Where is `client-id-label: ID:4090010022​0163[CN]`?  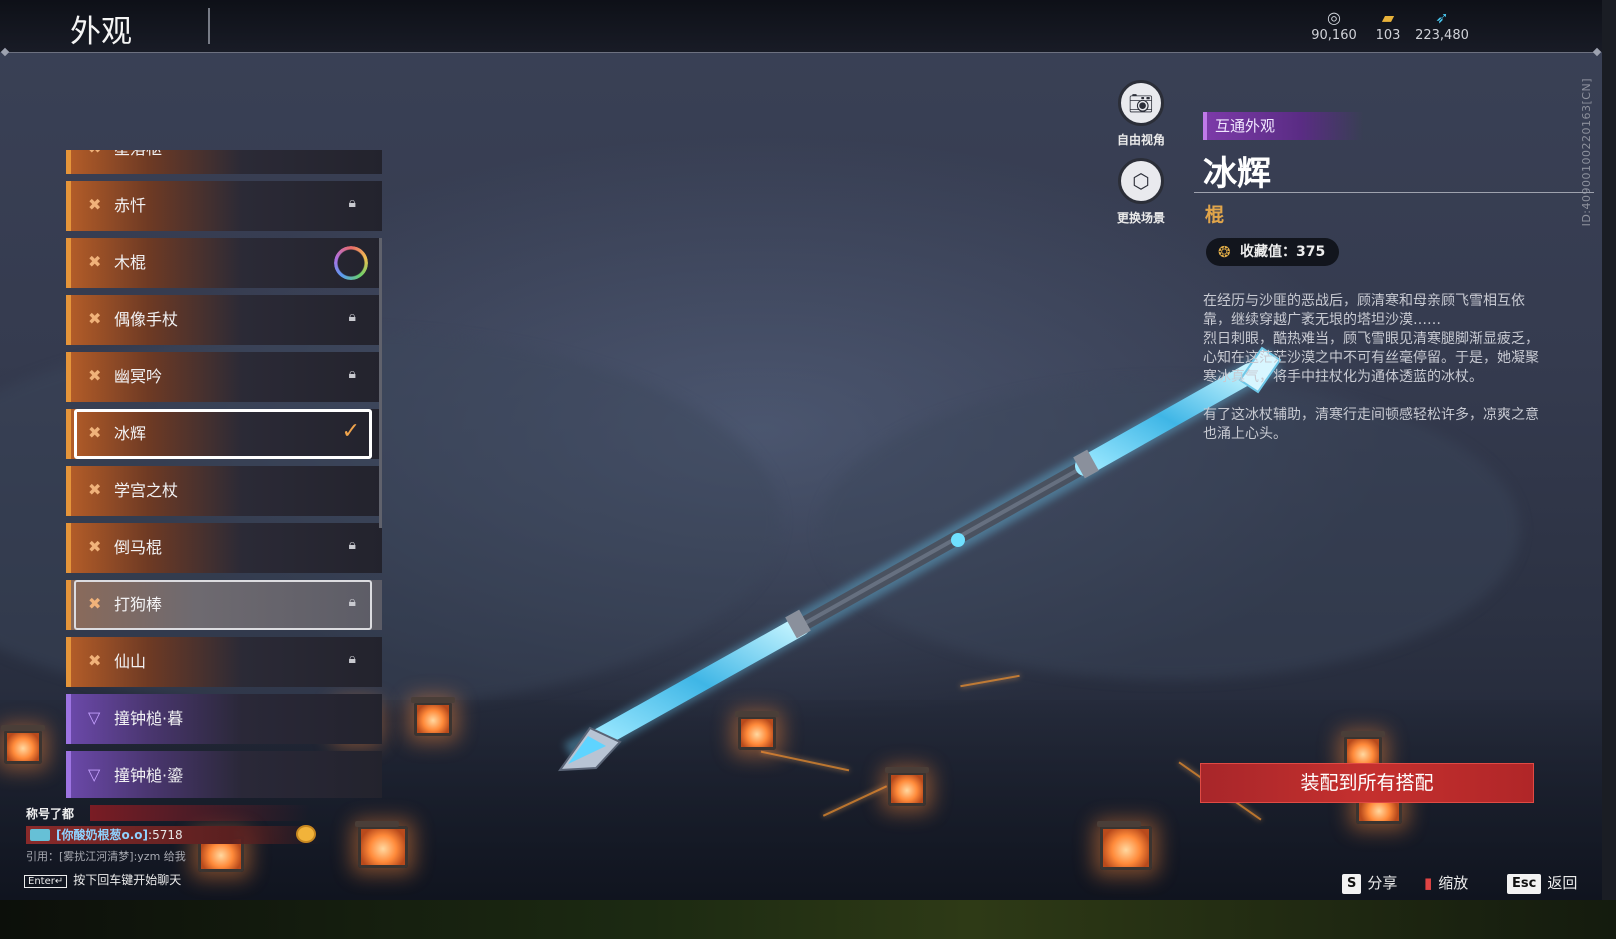
client-id-label: ID:4090010022​0163[CN] is located at coordinates (1586, 152).